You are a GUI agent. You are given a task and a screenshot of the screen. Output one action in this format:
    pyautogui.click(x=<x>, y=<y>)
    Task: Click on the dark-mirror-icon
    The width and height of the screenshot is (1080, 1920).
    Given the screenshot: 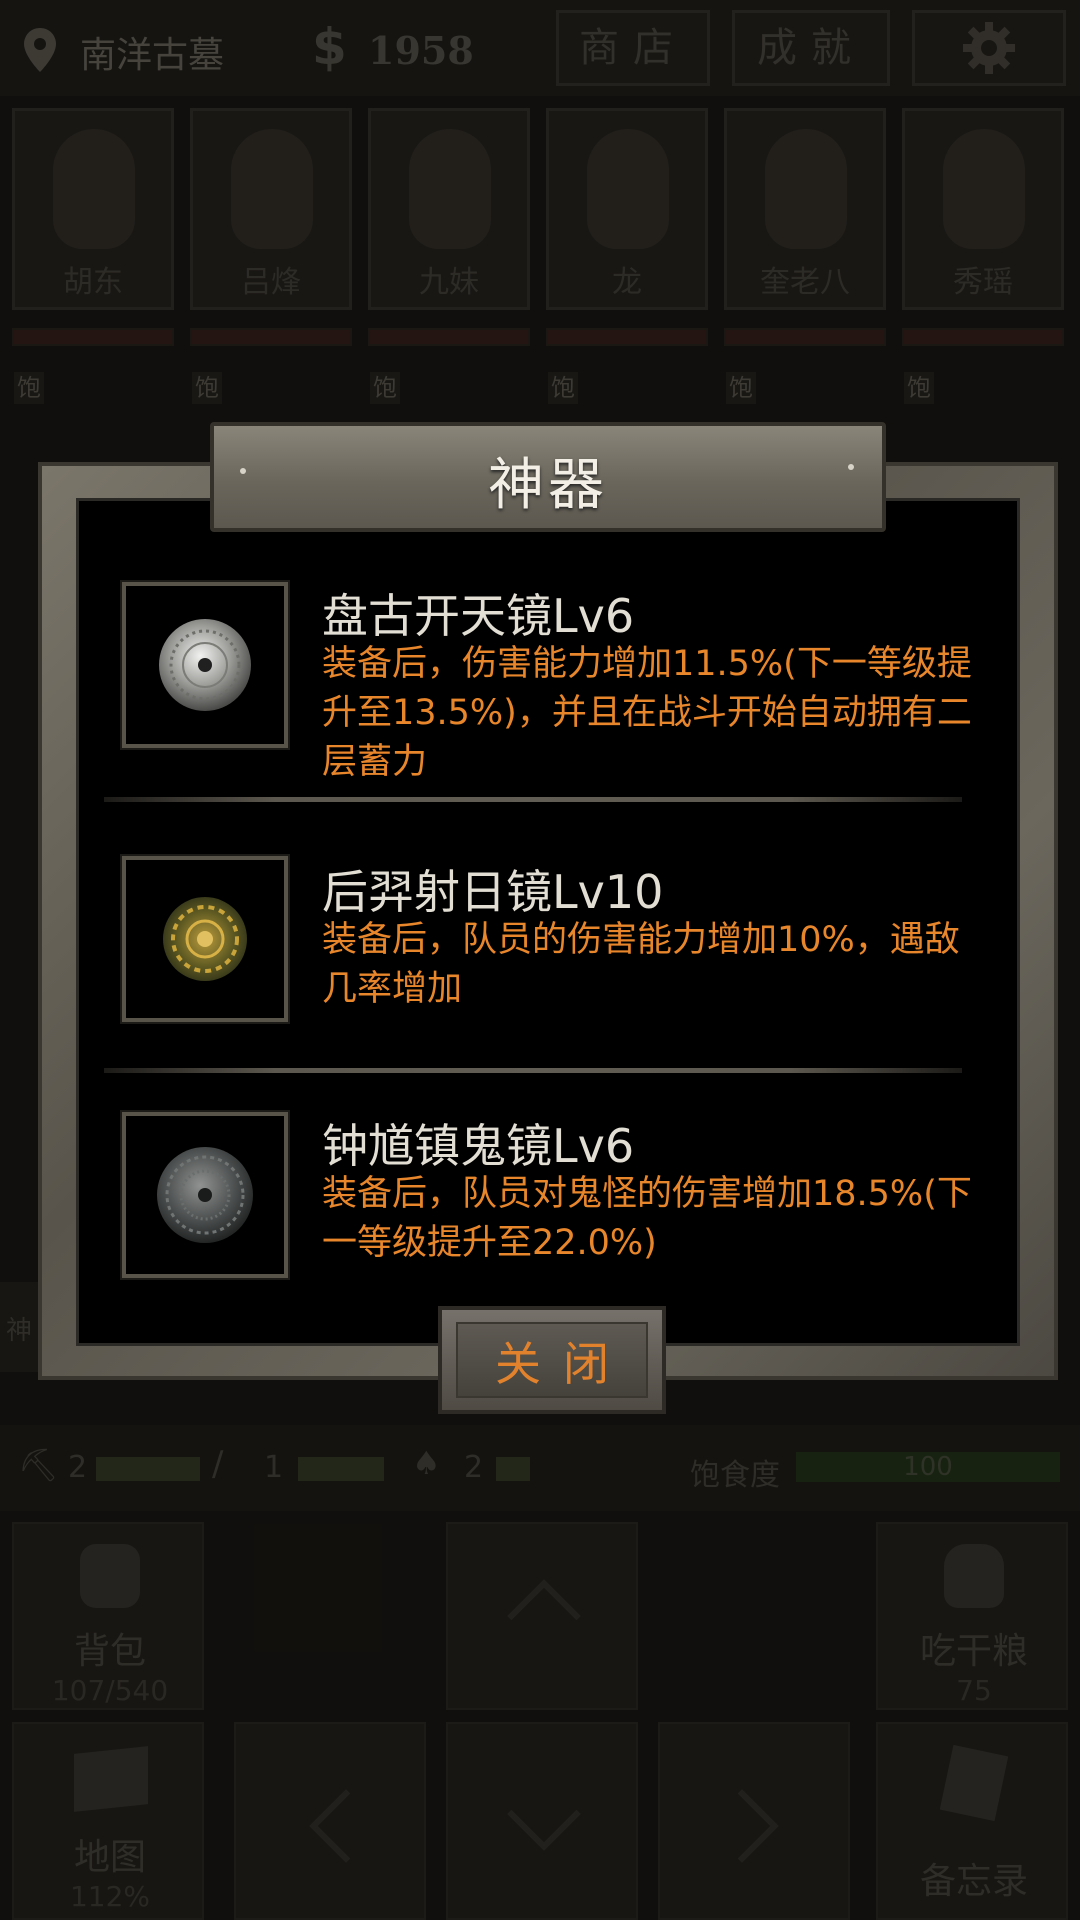 What is the action you would take?
    pyautogui.click(x=205, y=1195)
    